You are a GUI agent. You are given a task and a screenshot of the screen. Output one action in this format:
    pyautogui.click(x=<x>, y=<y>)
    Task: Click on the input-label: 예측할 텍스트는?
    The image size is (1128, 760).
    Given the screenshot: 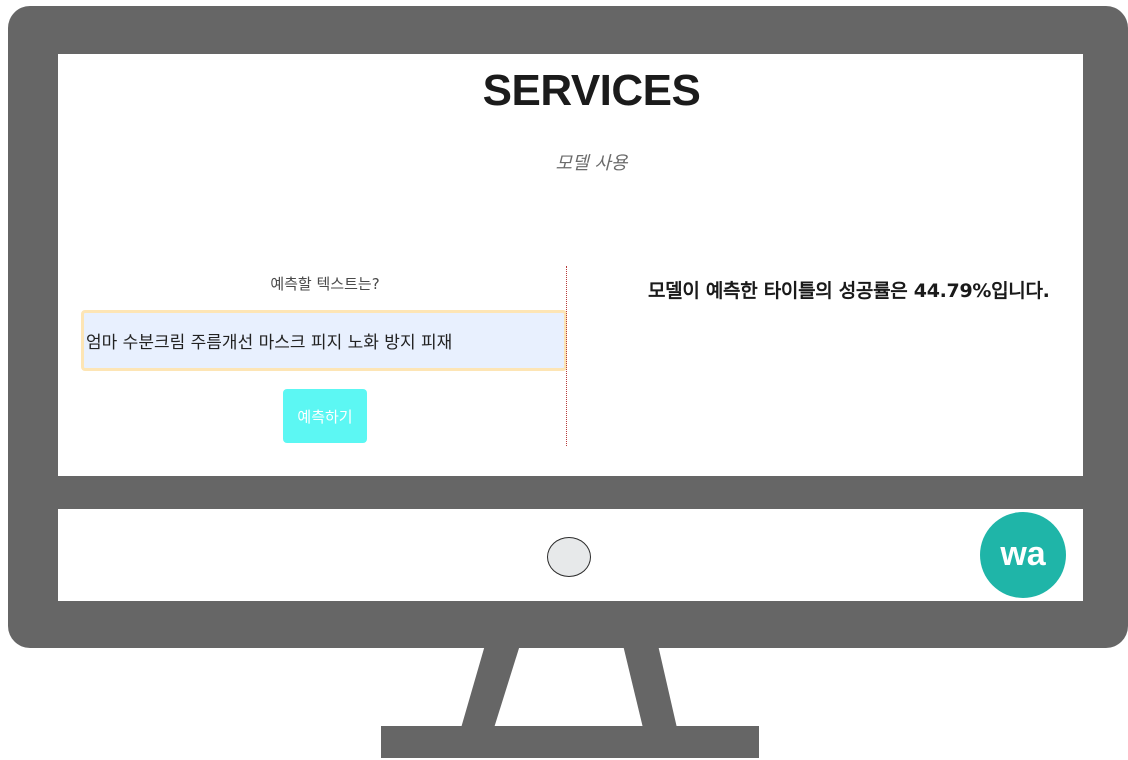 What is the action you would take?
    pyautogui.click(x=325, y=284)
    